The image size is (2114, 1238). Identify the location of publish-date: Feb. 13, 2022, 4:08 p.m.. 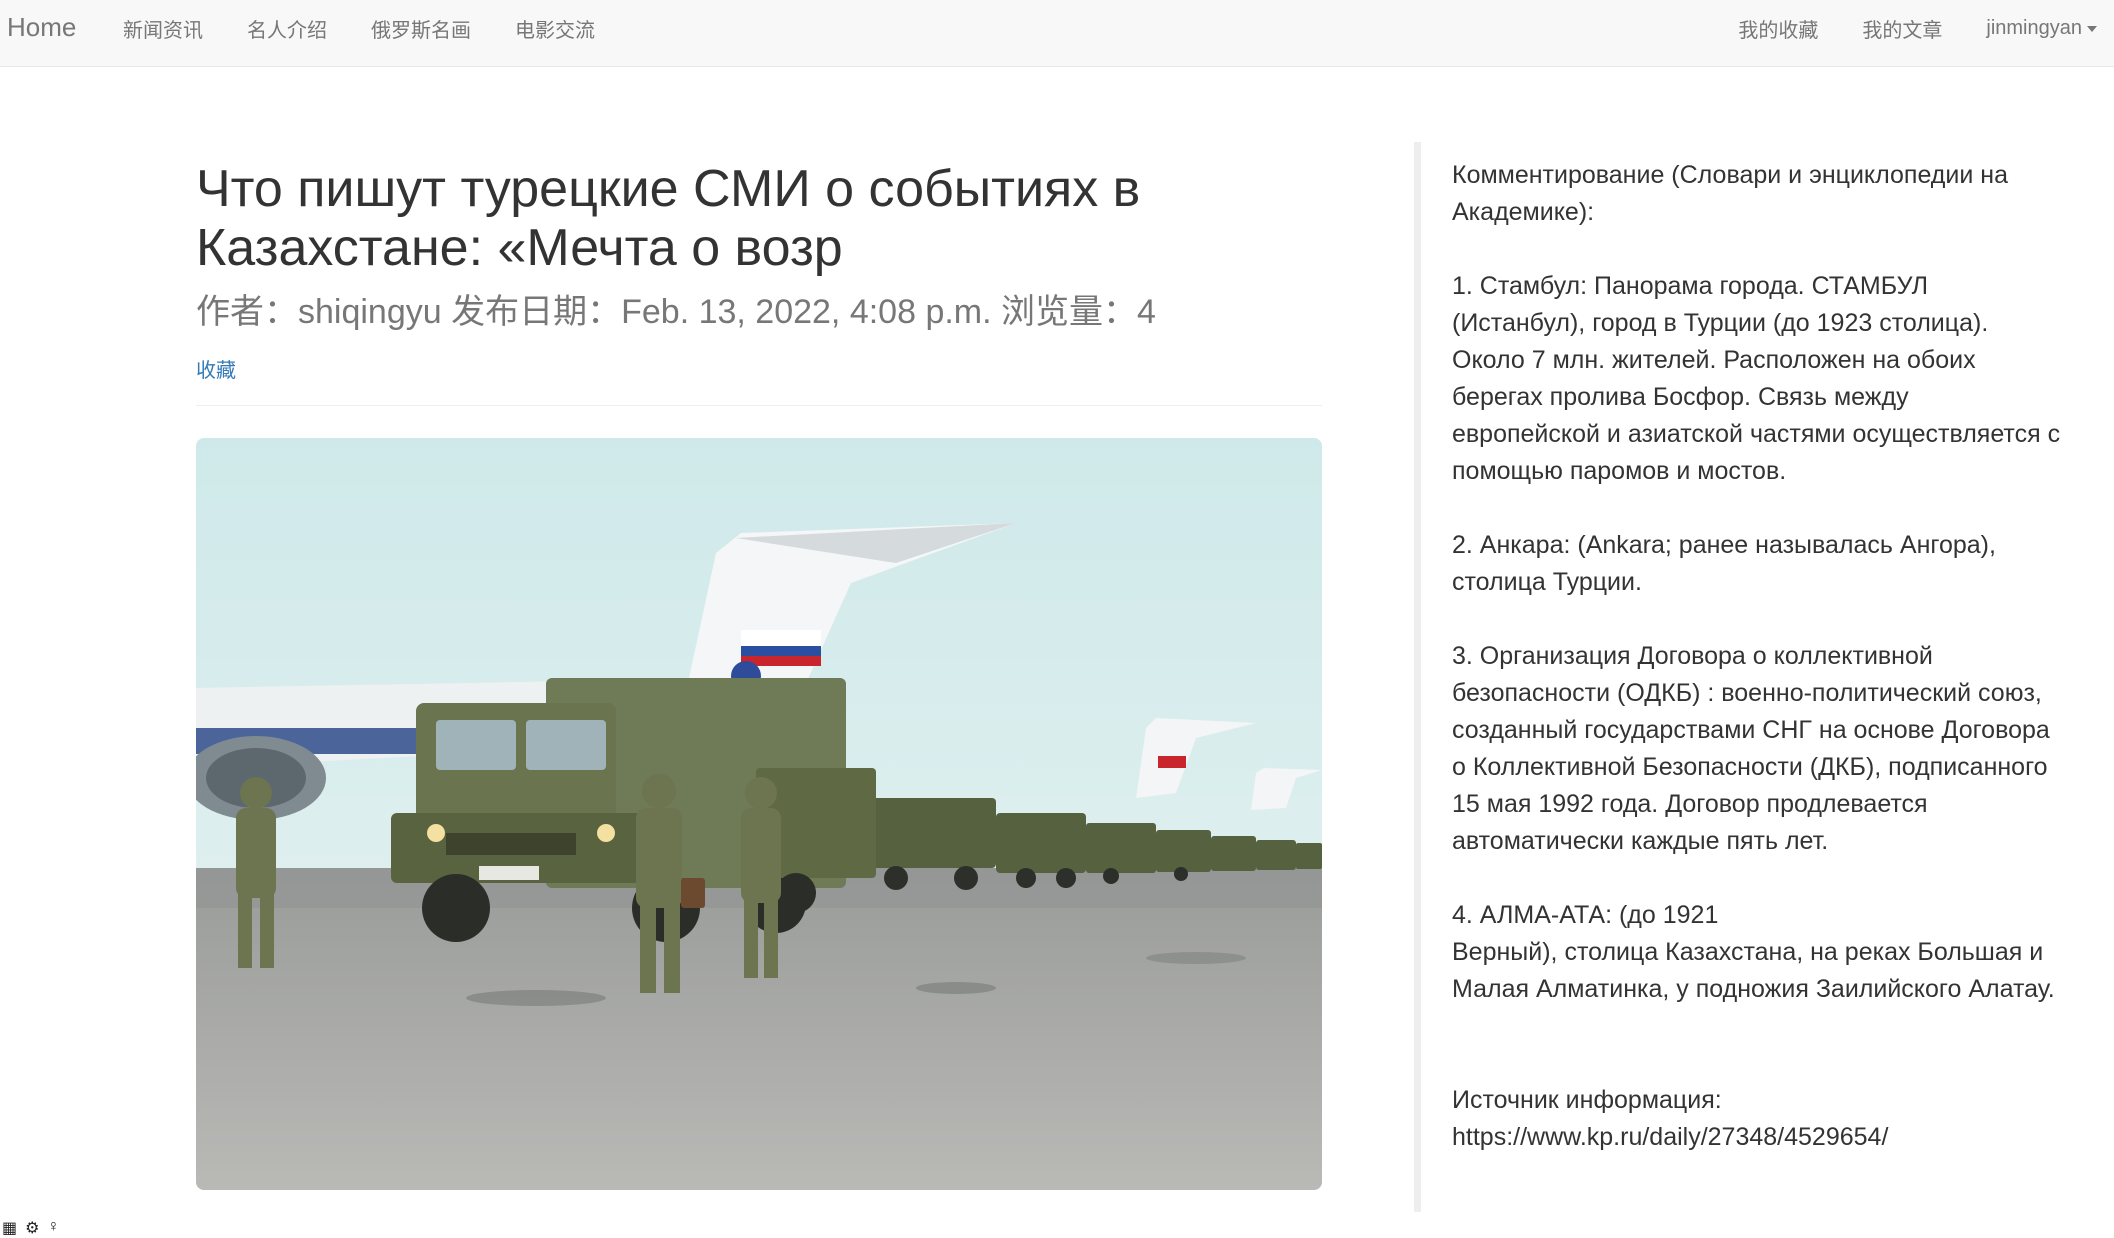
(806, 312).